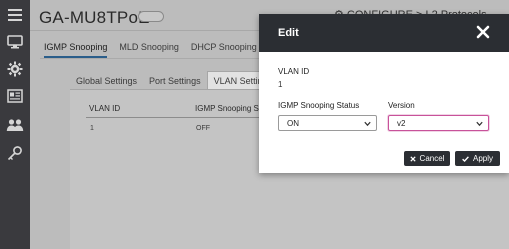 The width and height of the screenshot is (509, 249). I want to click on cancel-button: Cancel, so click(427, 158).